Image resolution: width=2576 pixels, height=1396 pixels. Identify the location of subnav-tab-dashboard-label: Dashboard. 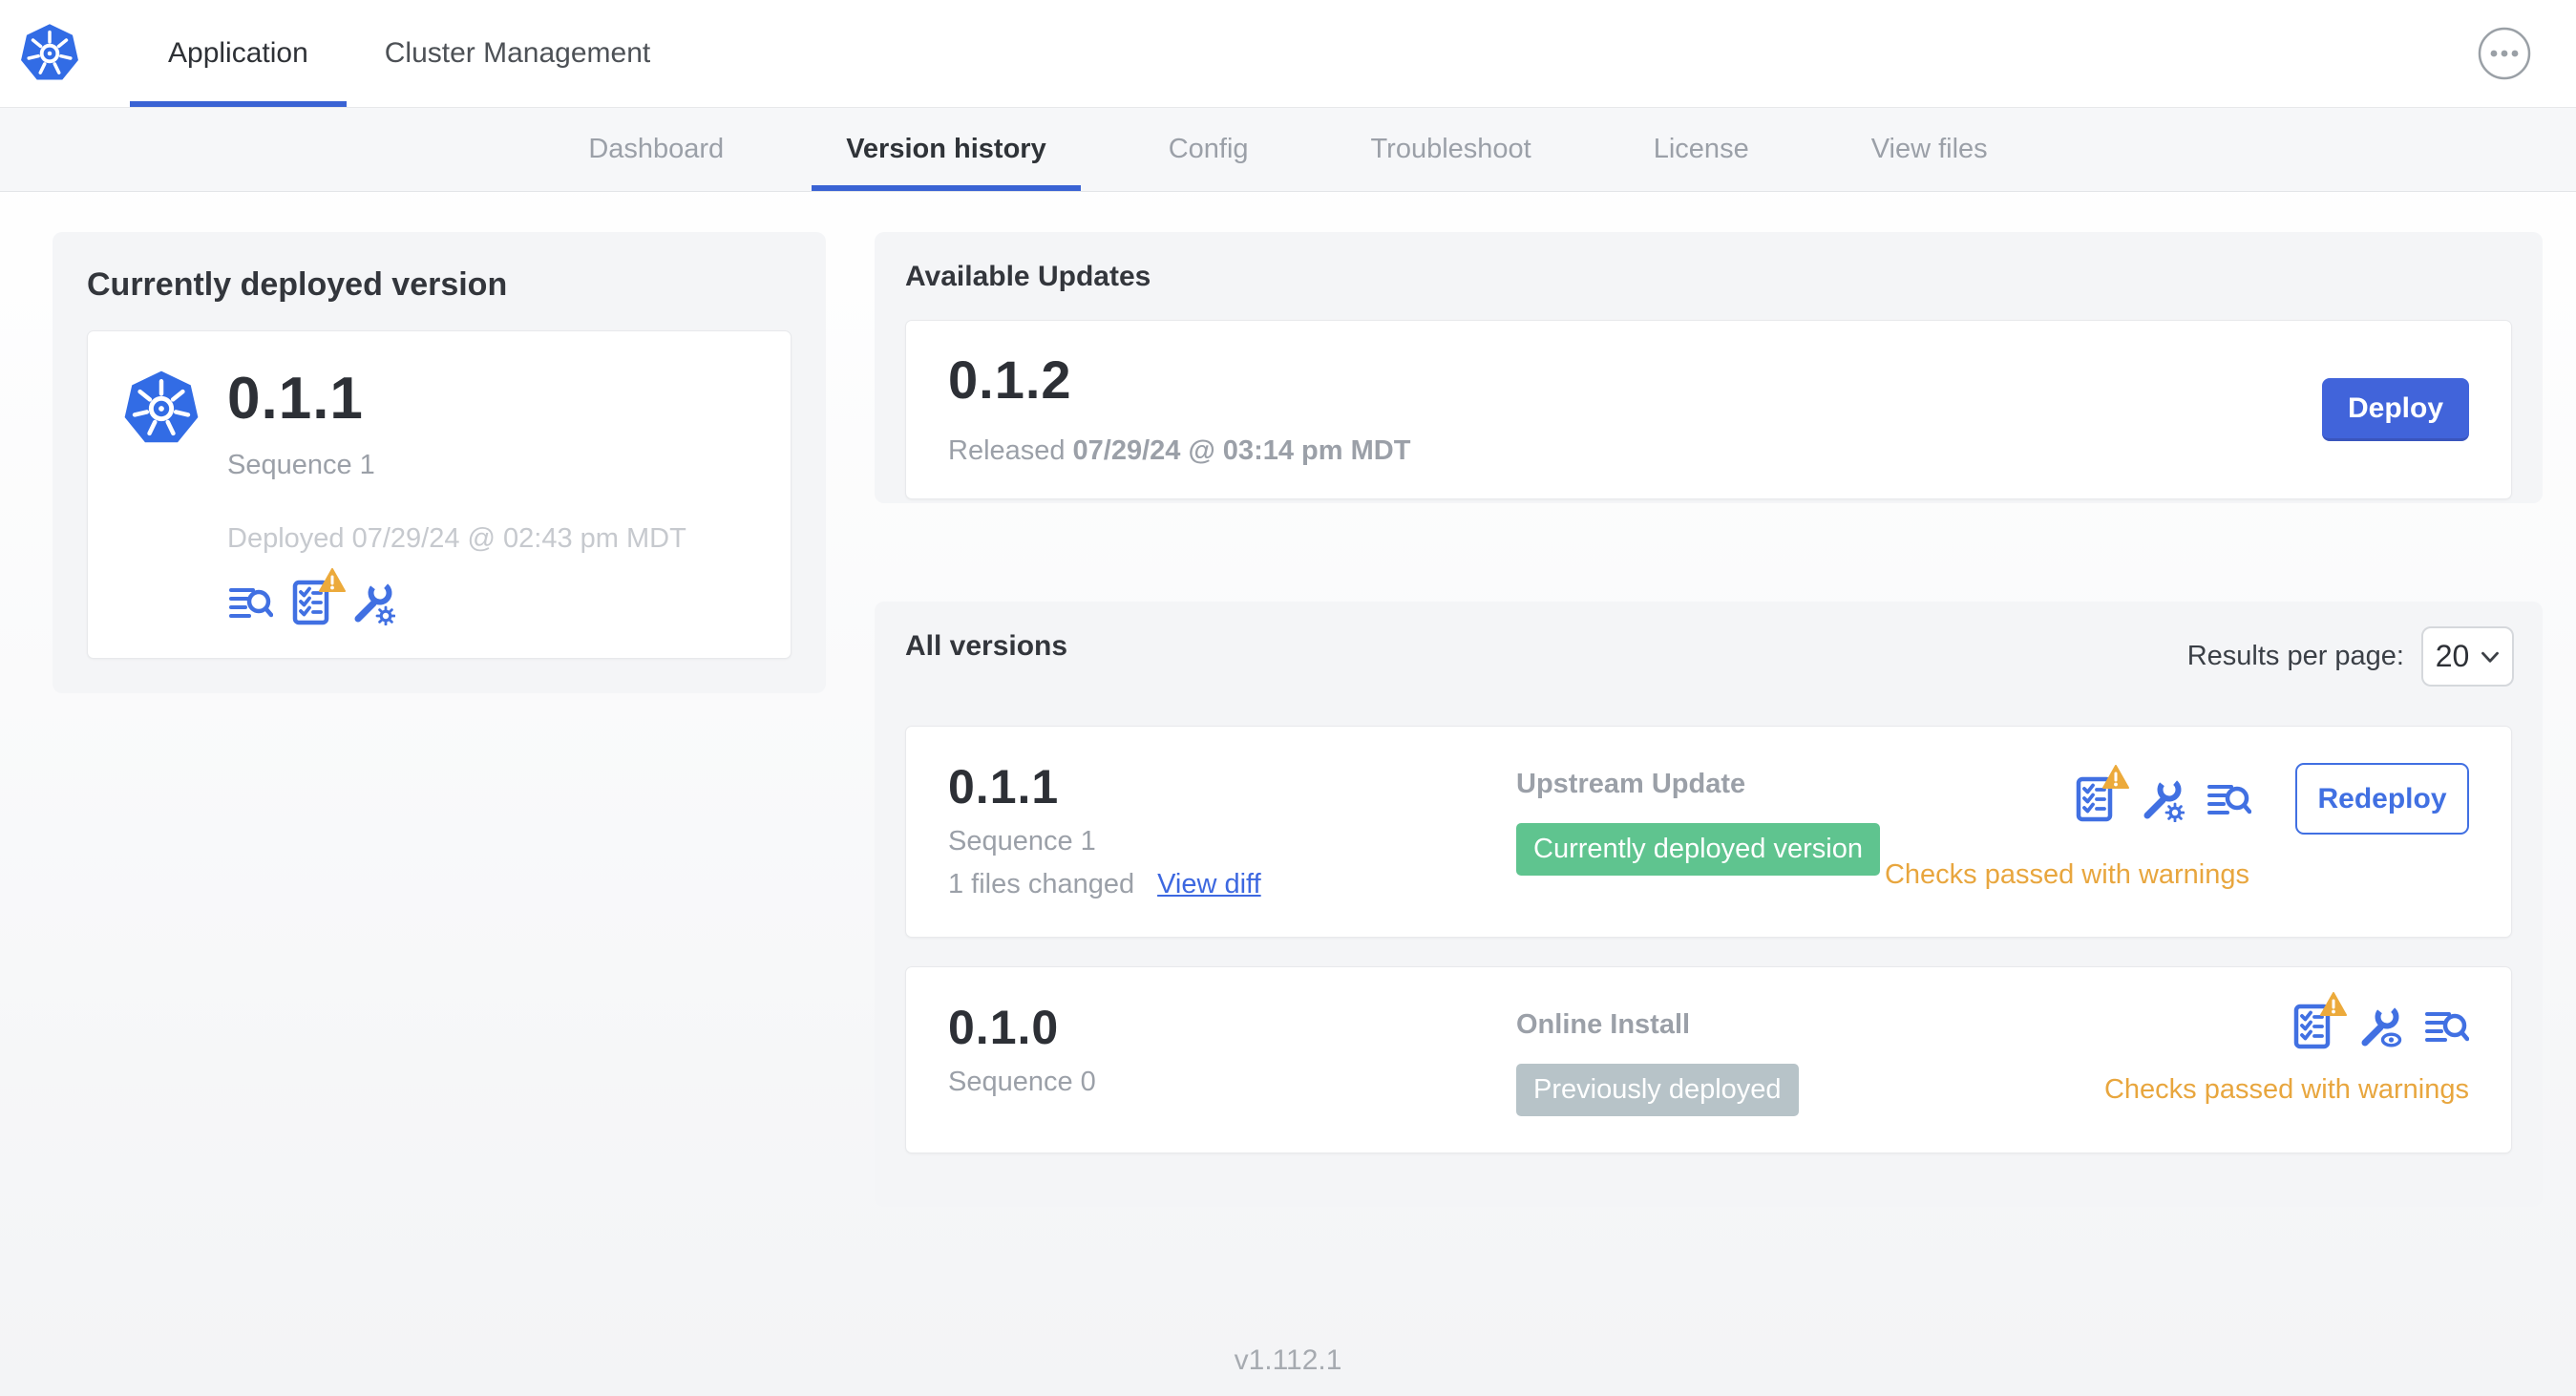
(656, 149).